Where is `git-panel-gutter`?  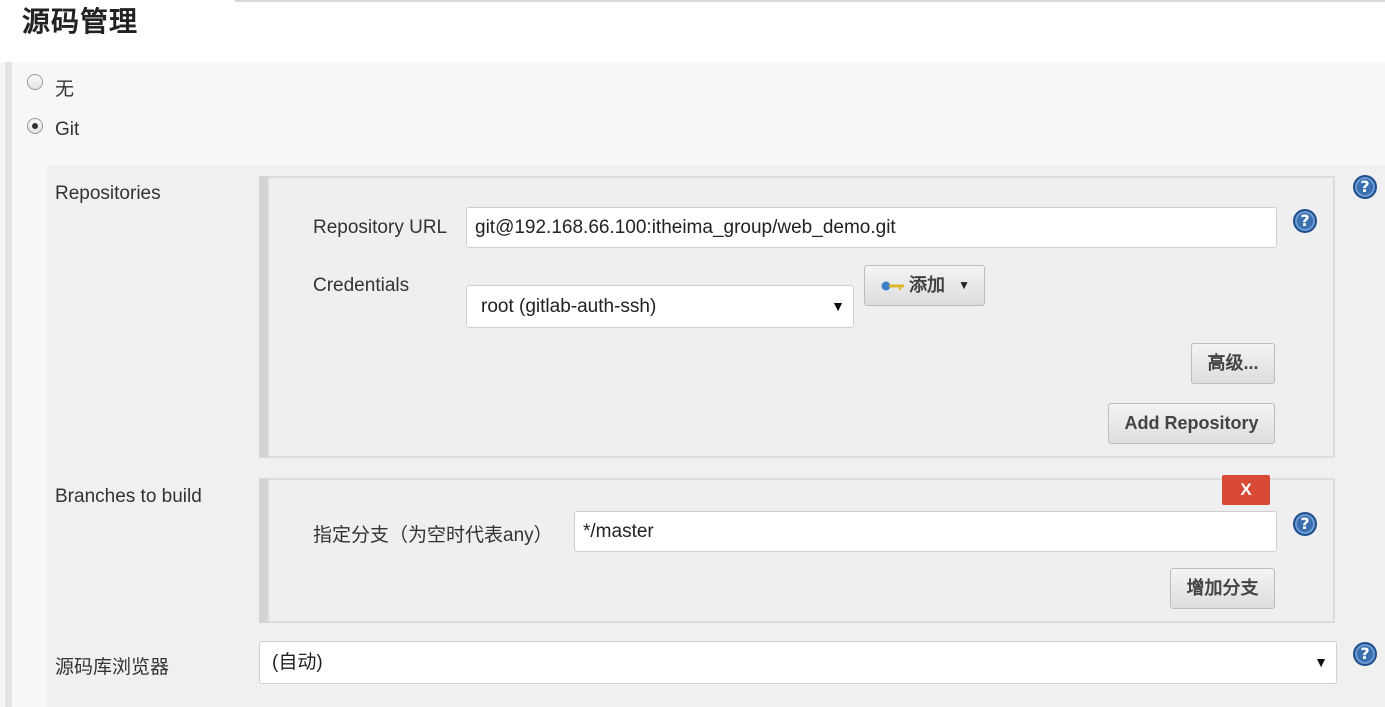 git-panel-gutter is located at coordinates (29, 428).